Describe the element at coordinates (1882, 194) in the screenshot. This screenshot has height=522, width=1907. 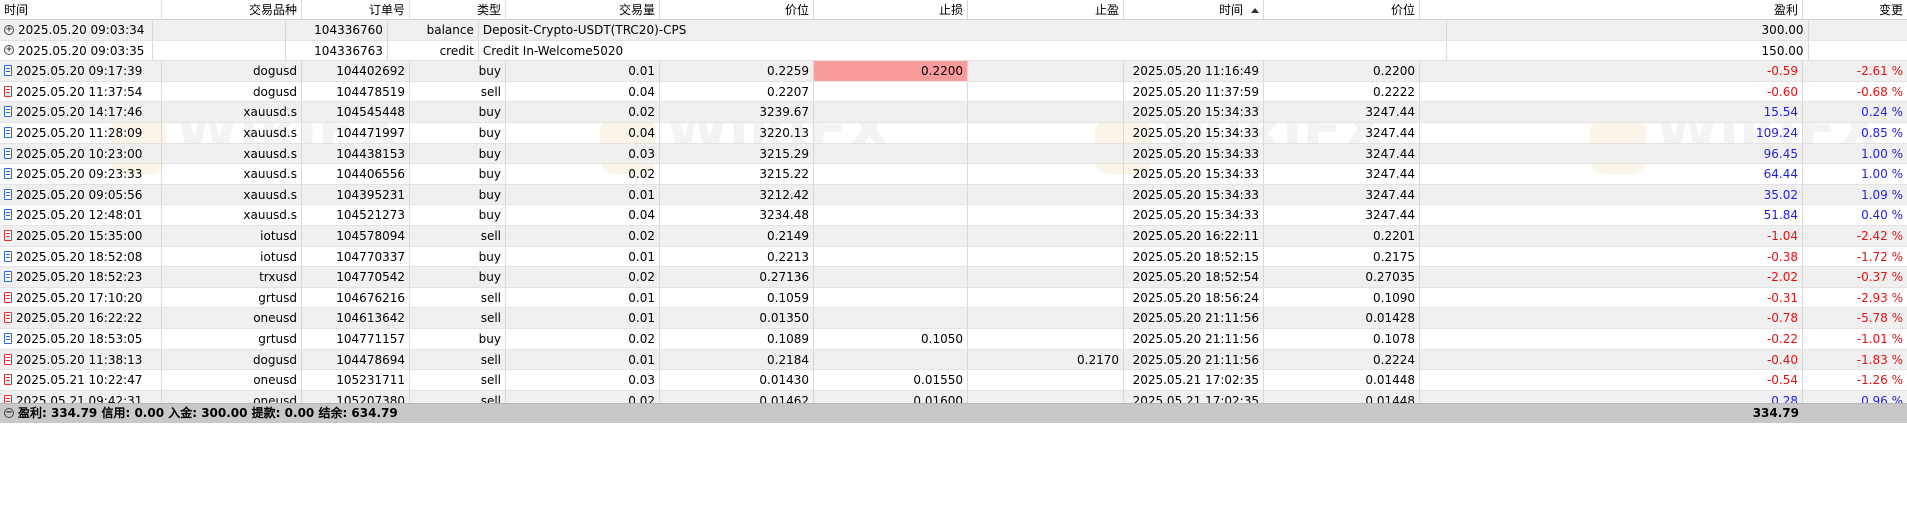
I see `cell-change: 1.09 %` at that location.